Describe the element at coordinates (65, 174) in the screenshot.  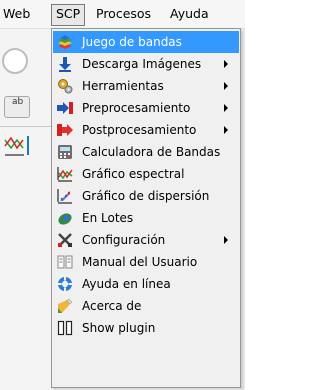
I see `spectral-plot-icon` at that location.